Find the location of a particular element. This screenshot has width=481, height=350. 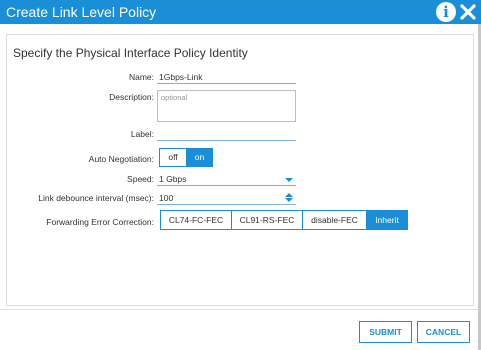

info-icon: i is located at coordinates (446, 12).